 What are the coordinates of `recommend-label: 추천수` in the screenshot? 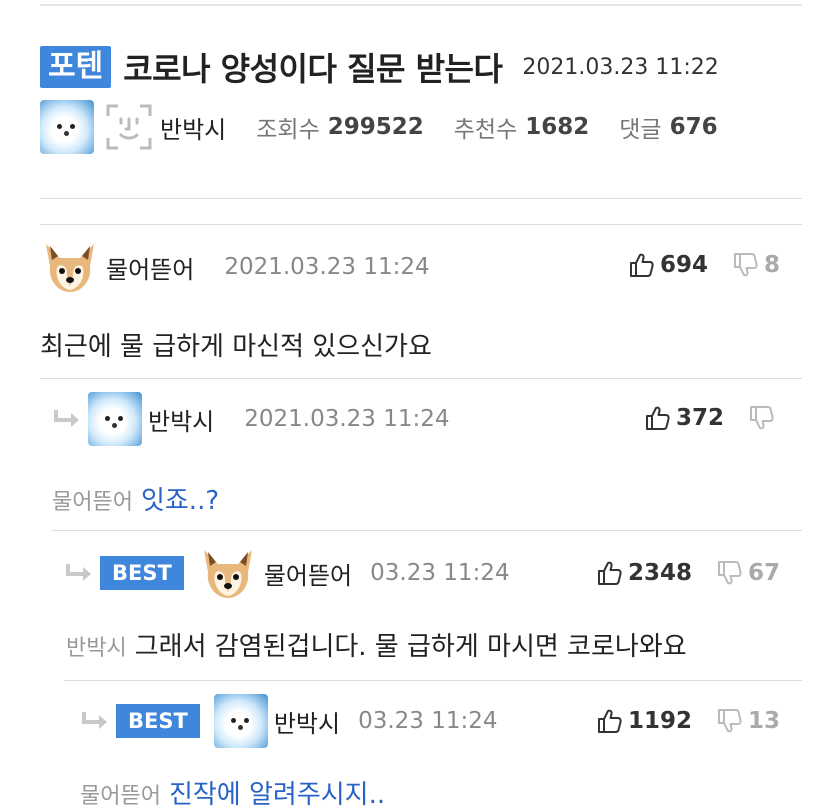 It's located at (485, 130).